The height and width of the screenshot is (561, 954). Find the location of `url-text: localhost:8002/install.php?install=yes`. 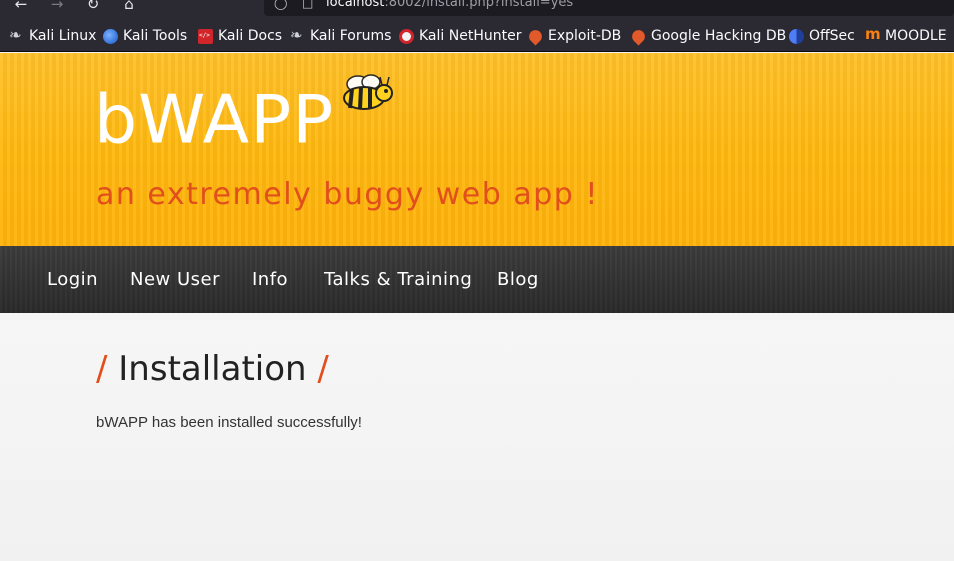

url-text: localhost:8002/install.php?install=yes is located at coordinates (449, 5).